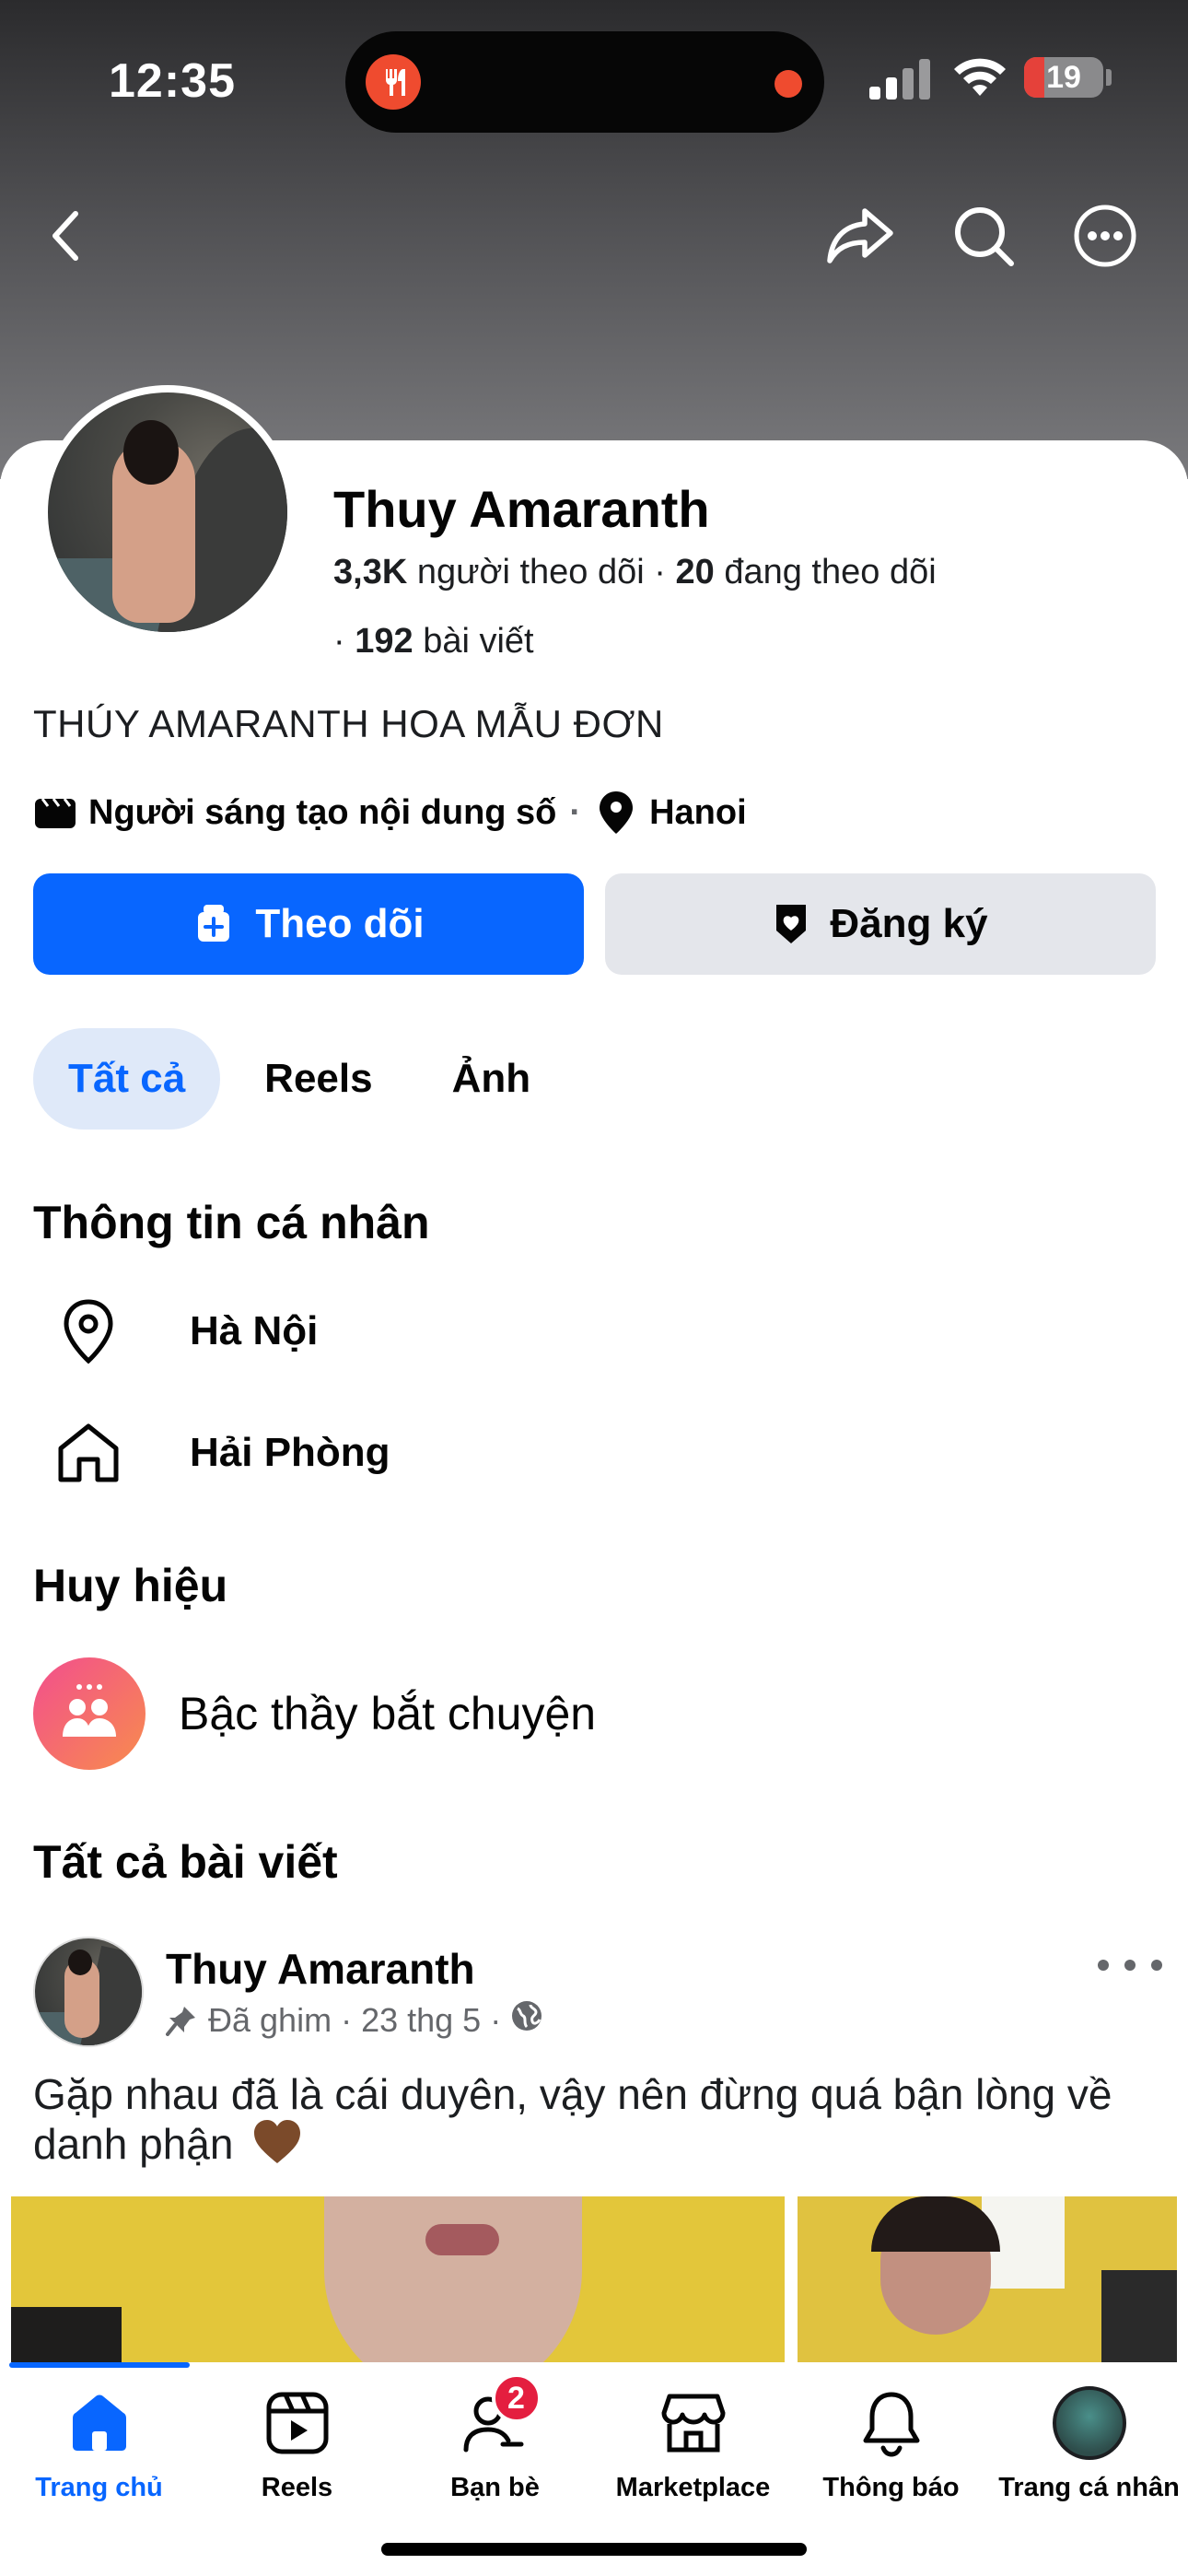 The image size is (1188, 2576). Describe the element at coordinates (693, 2487) in the screenshot. I see `nav-marketplace-label: Marketplace` at that location.